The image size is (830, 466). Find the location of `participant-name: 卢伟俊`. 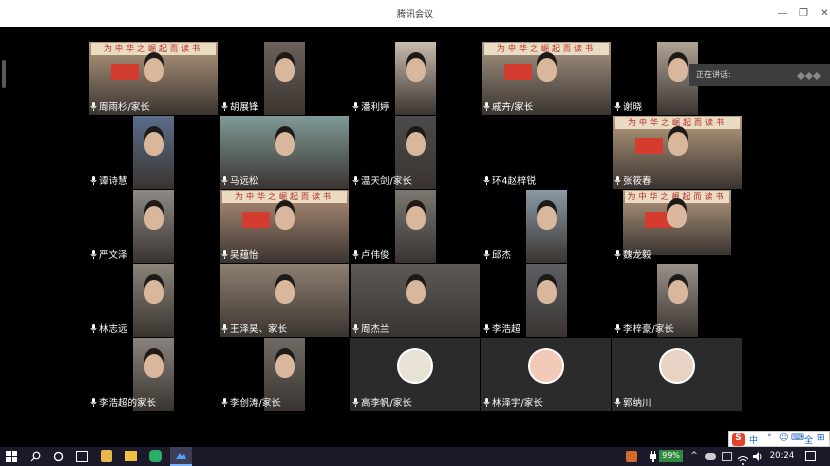

participant-name: 卢伟俊 is located at coordinates (375, 255).